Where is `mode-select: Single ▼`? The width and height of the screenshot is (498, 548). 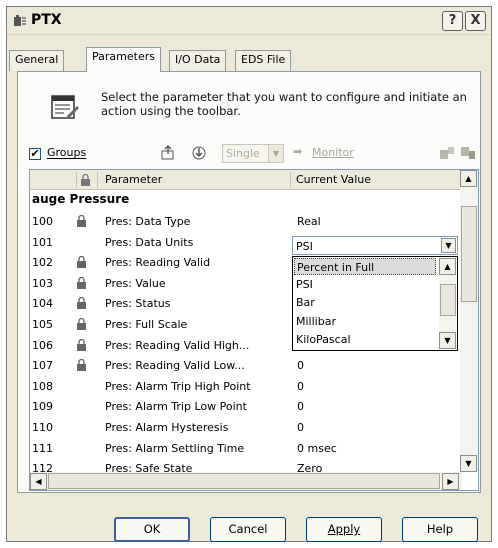 mode-select: Single ▼ is located at coordinates (253, 153).